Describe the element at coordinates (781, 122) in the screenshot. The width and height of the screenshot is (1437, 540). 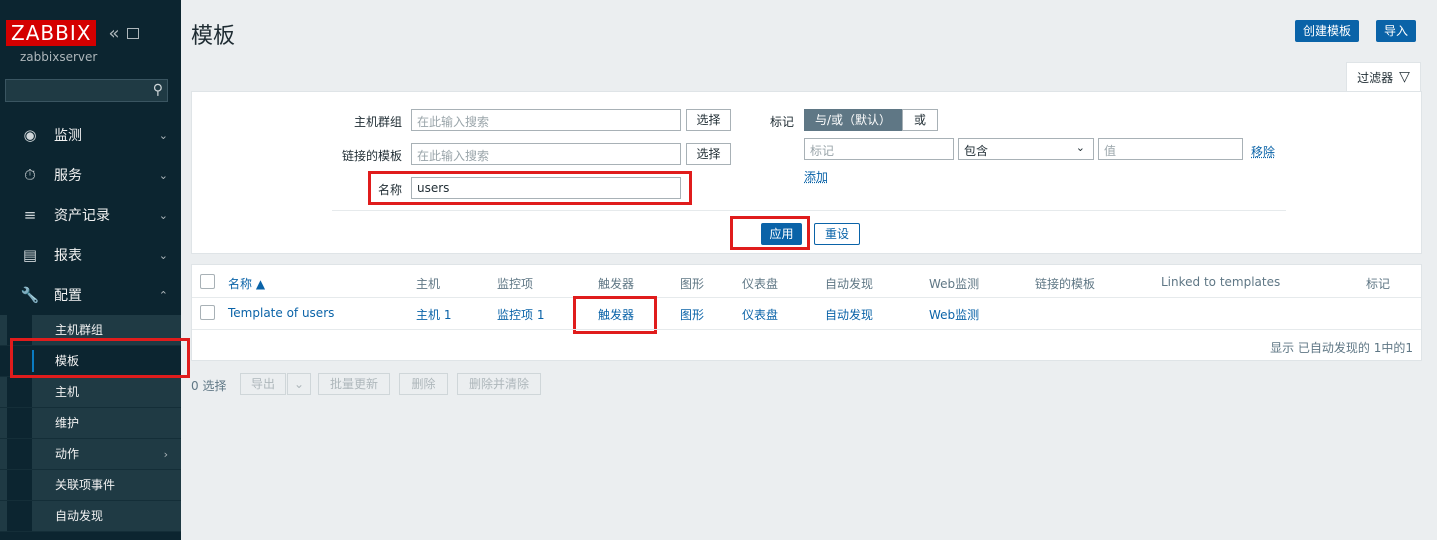
I see `tags-label: 标记` at that location.